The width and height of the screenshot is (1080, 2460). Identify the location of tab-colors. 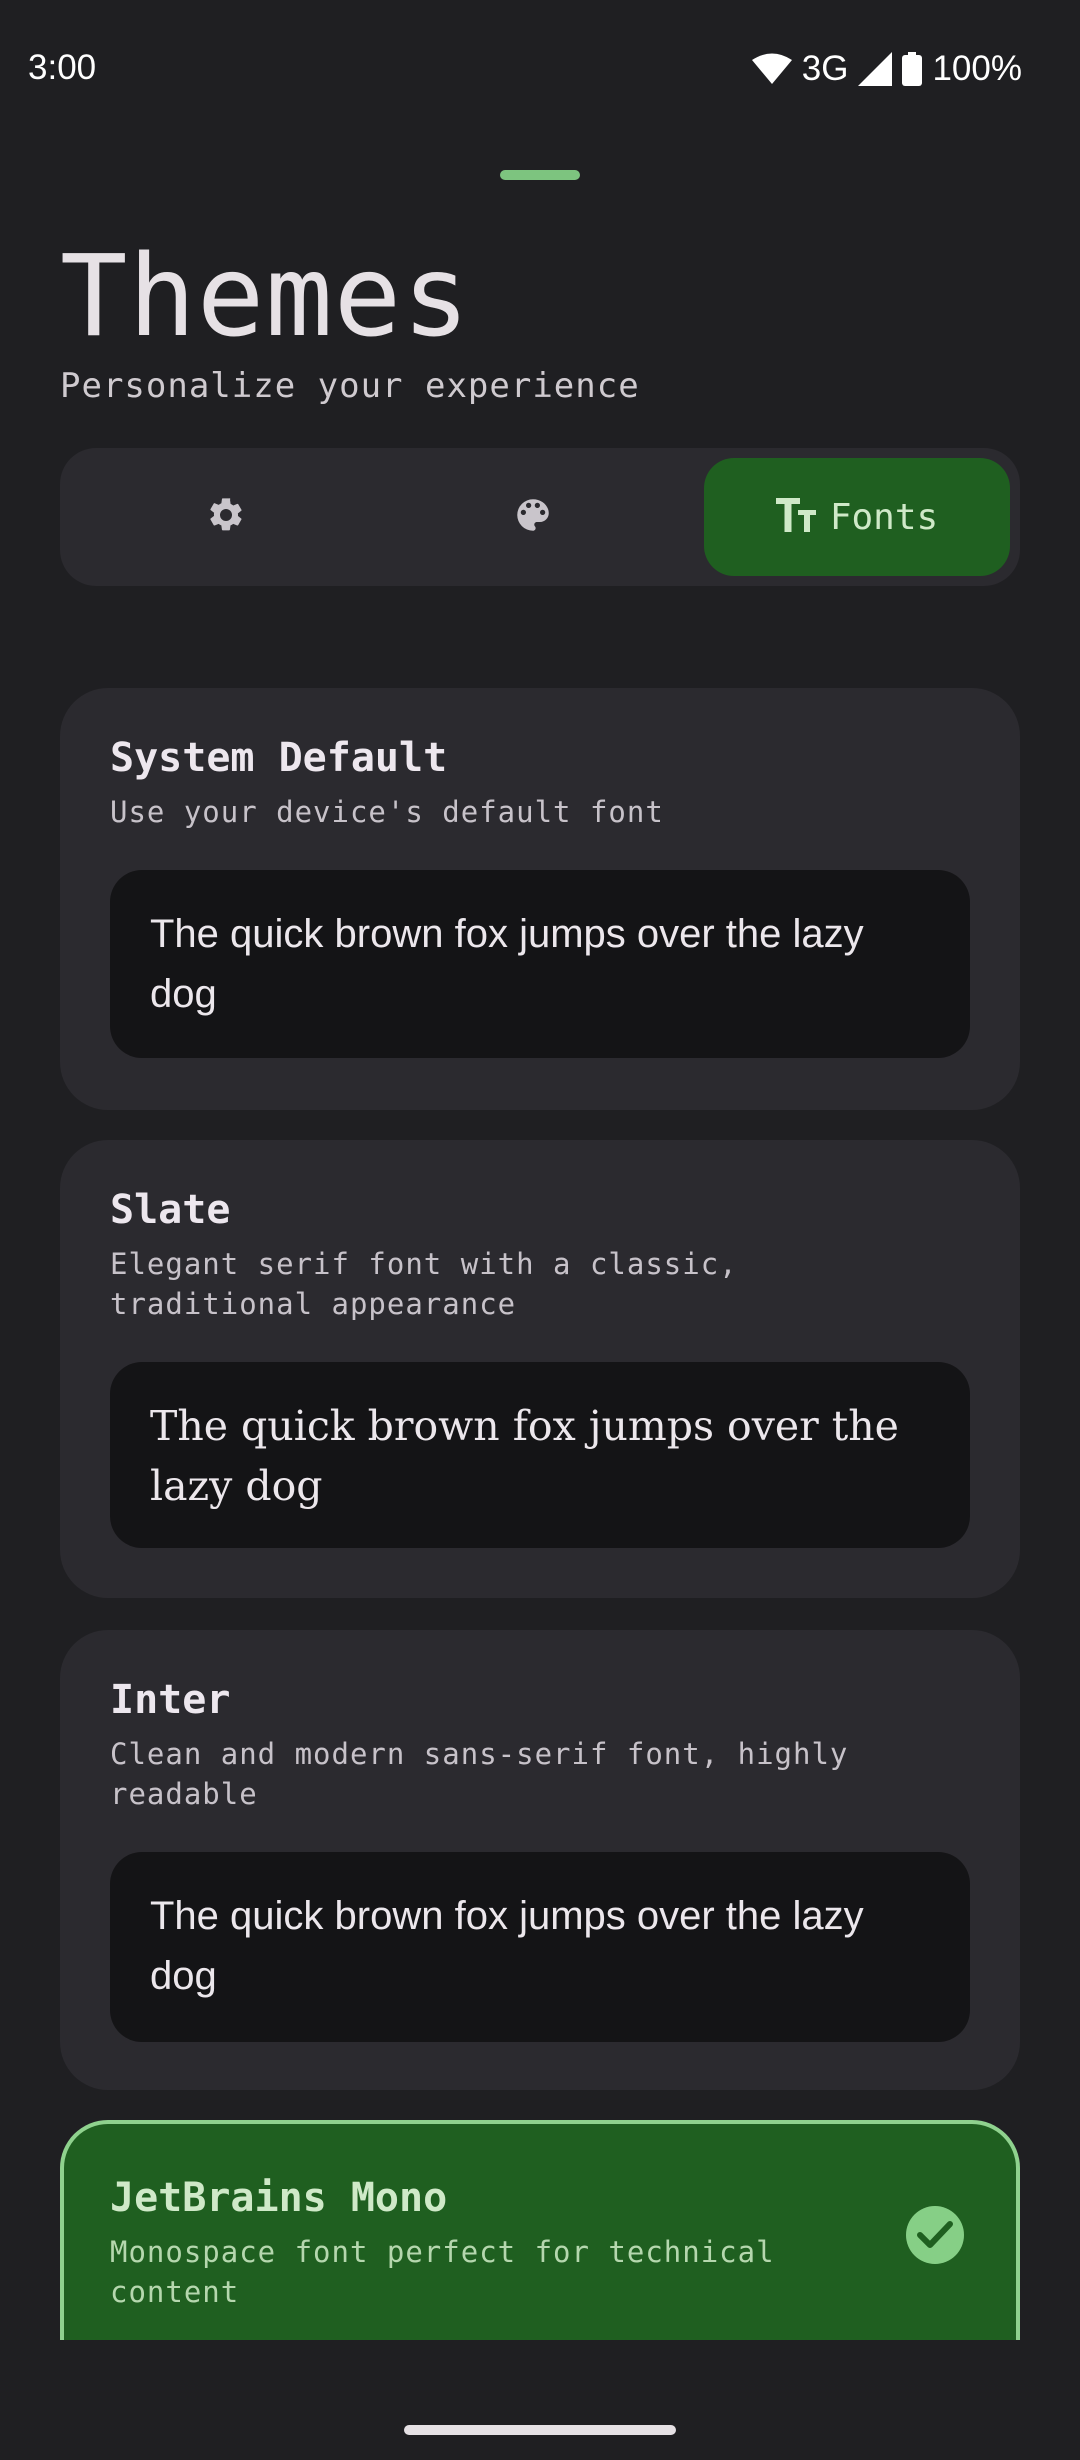
(540, 517).